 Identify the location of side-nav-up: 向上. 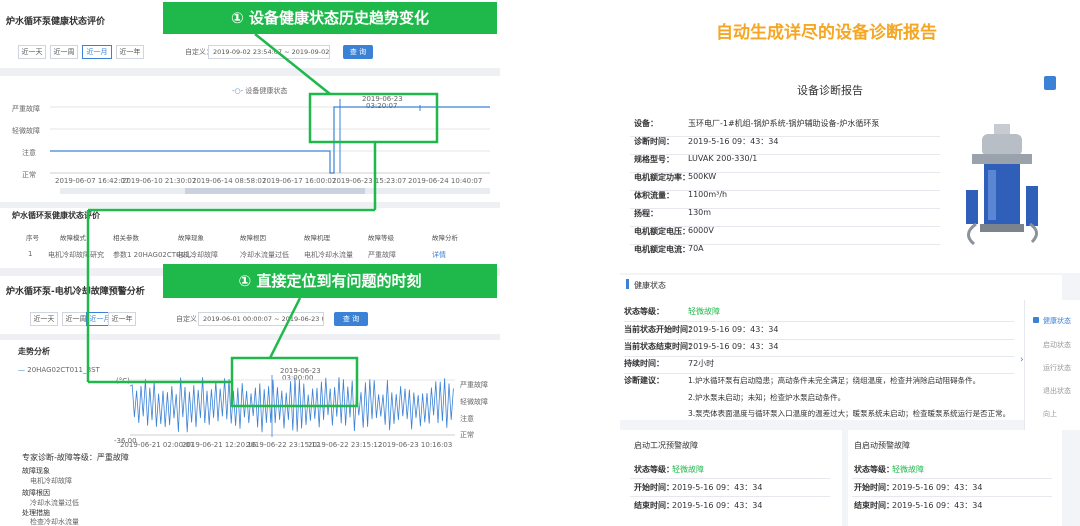
(1050, 414).